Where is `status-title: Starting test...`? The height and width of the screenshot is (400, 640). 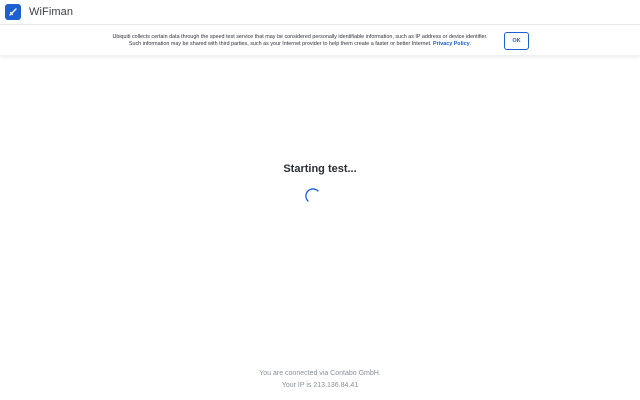 status-title: Starting test... is located at coordinates (320, 169).